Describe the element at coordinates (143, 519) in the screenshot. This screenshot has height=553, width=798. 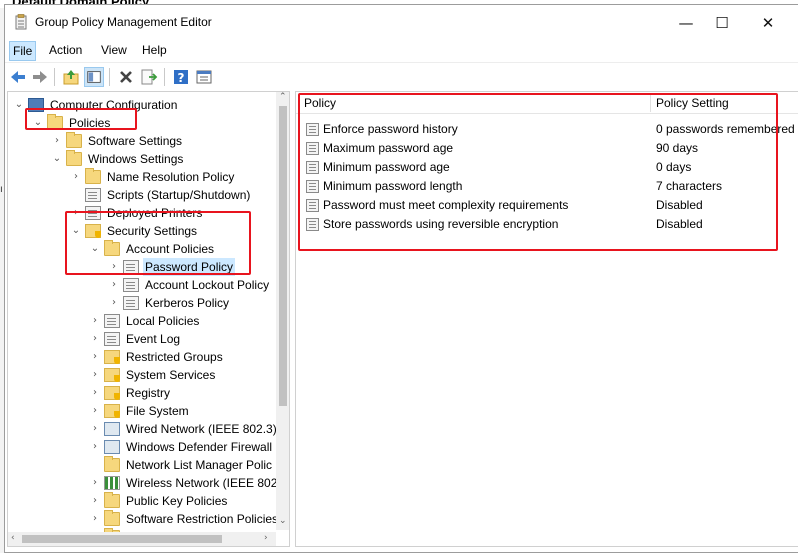
I see `tree-node: › Software Restriction Policies` at that location.